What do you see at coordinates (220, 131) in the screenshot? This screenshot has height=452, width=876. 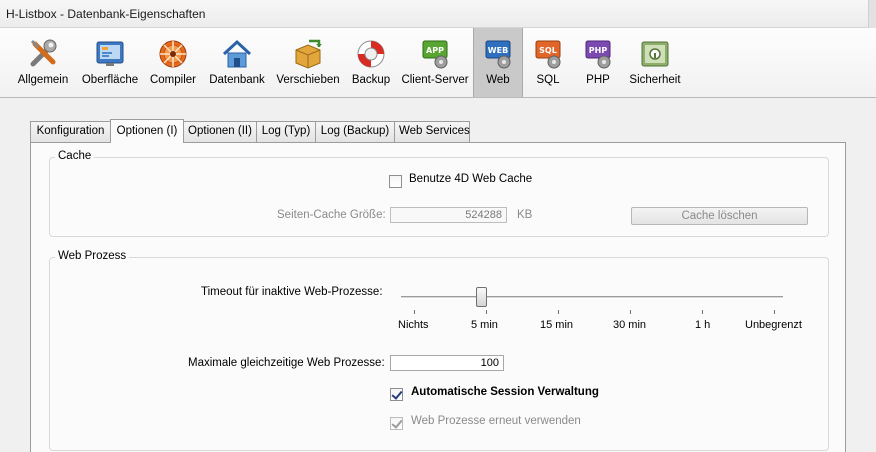 I see `tab-optionen-ii: Optionen (II)` at bounding box center [220, 131].